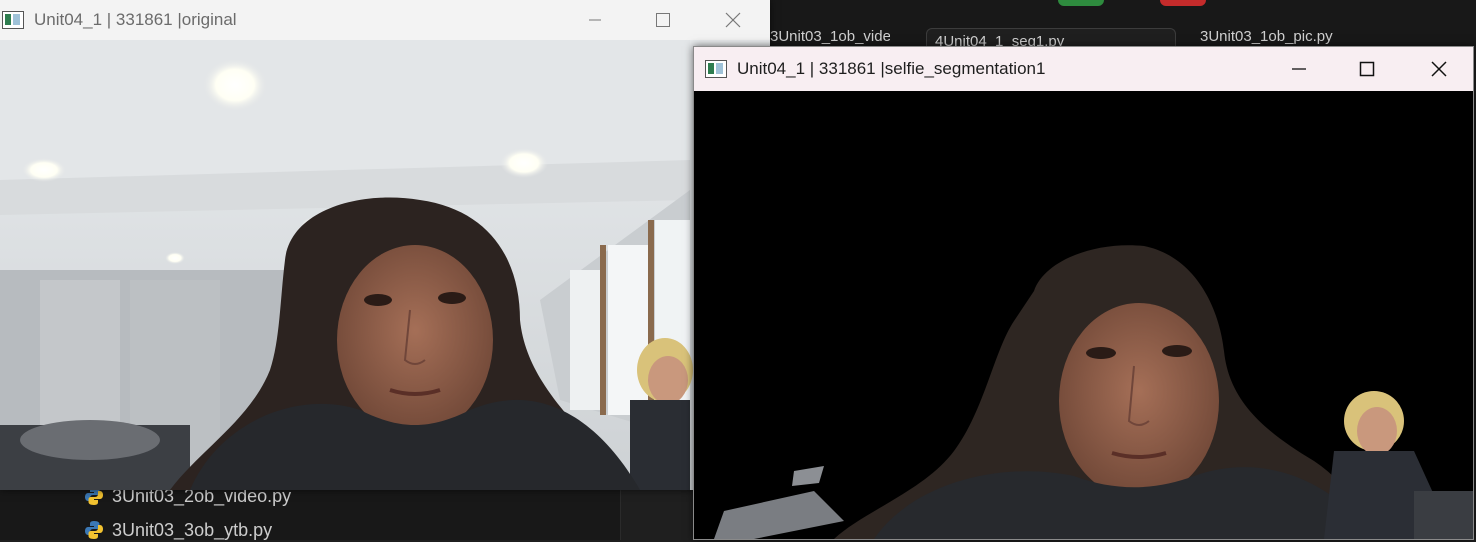  Describe the element at coordinates (1083, 69) in the screenshot. I see `window-titlebar: Unit04_1 | 331861 |selfie_segmentation1` at that location.